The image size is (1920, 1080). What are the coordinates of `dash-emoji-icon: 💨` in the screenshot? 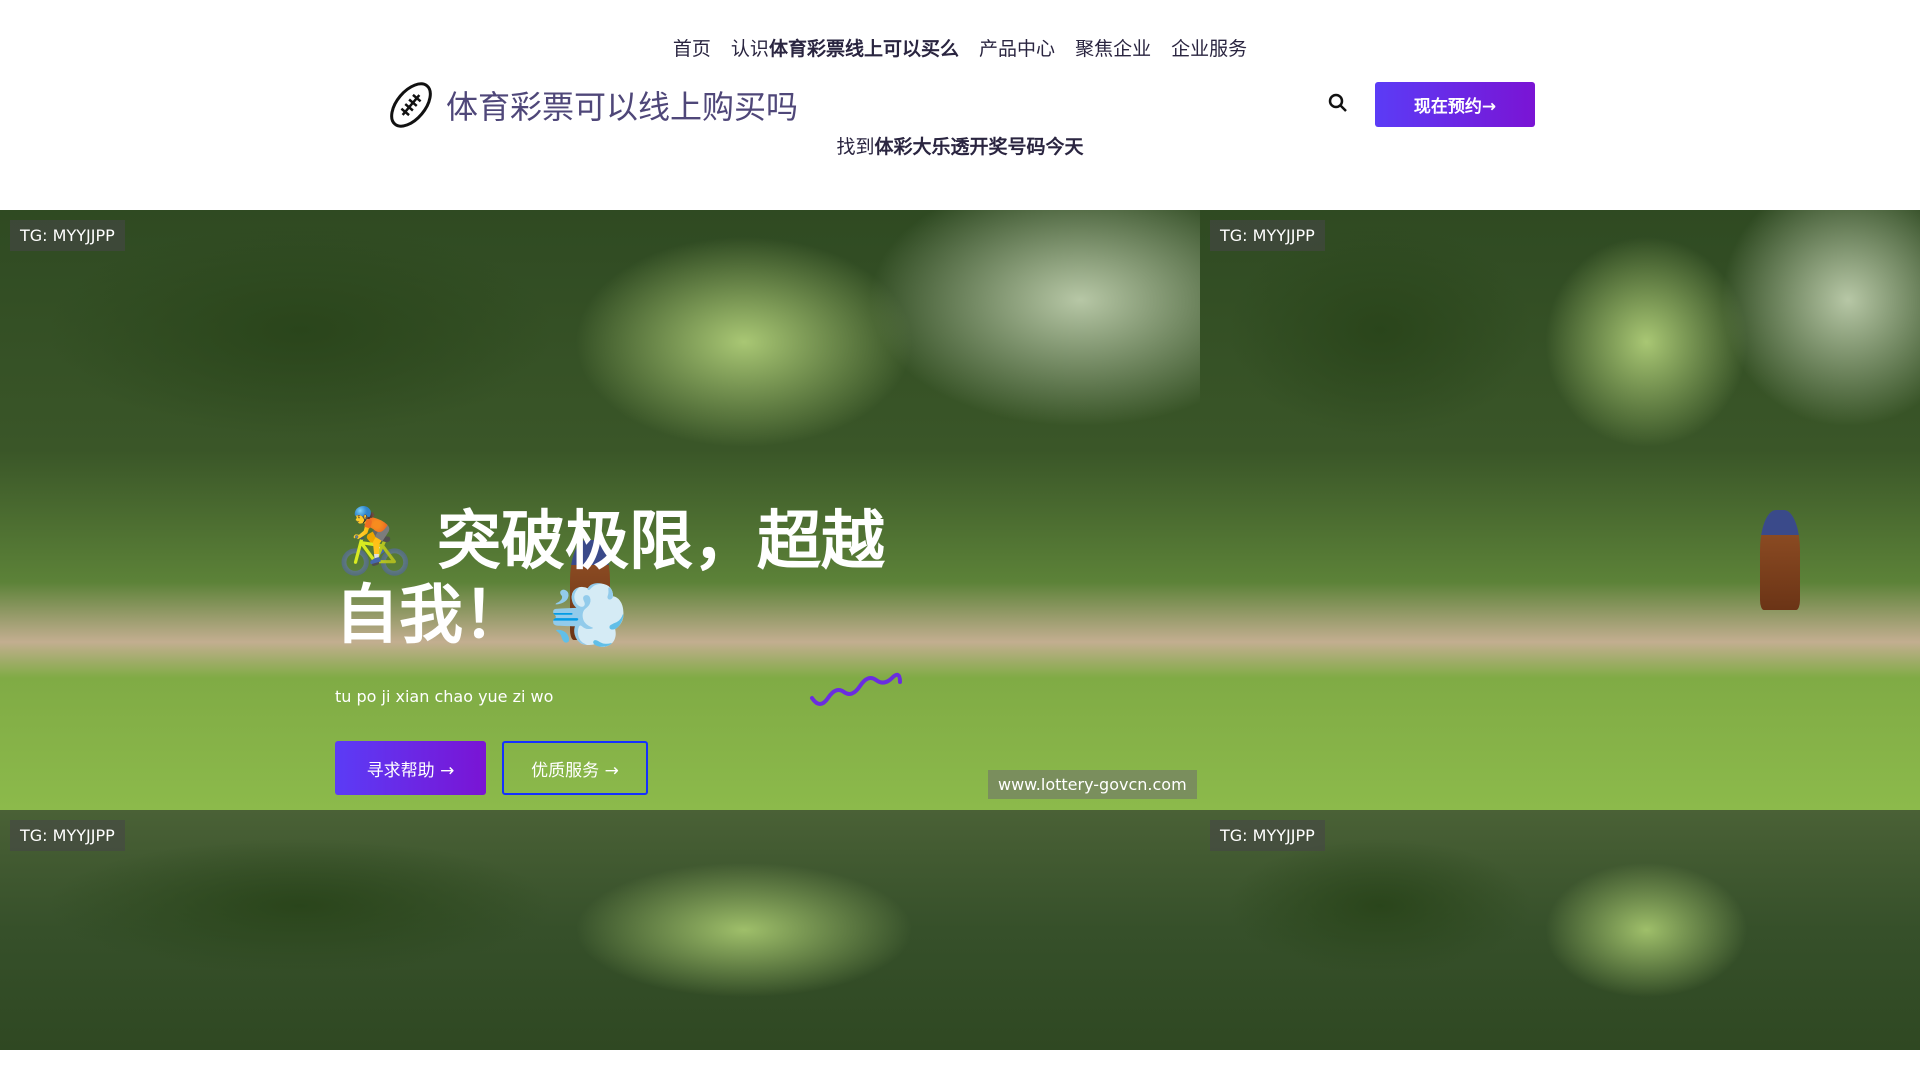 It's located at (589, 616).